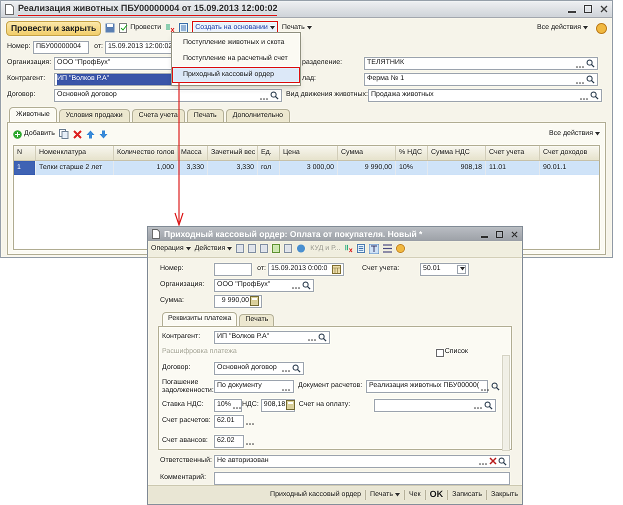 Image resolution: width=623 pixels, height=505 pixels. I want to click on window-title: Реализация животных ПБУ00000004 от 15.09.2013 12:00:02, so click(148, 9).